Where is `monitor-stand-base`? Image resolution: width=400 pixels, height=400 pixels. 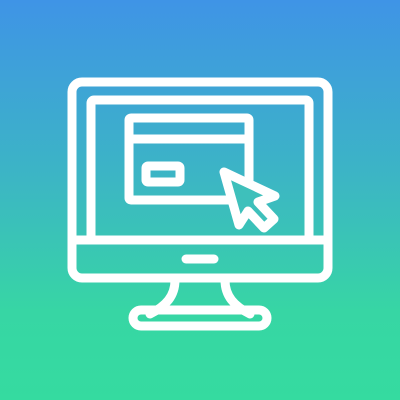 monitor-stand-base is located at coordinates (200, 318).